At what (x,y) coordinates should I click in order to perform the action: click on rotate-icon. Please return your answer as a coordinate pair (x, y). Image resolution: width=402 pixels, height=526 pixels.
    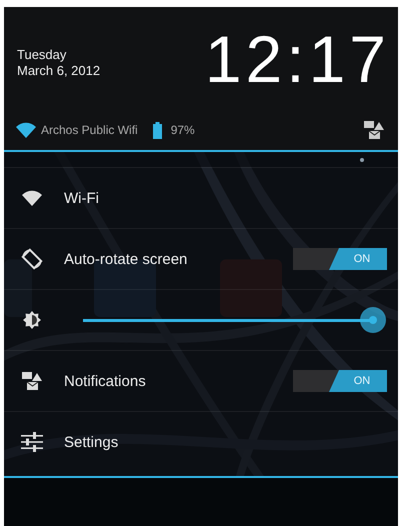
    Looking at the image, I should click on (32, 259).